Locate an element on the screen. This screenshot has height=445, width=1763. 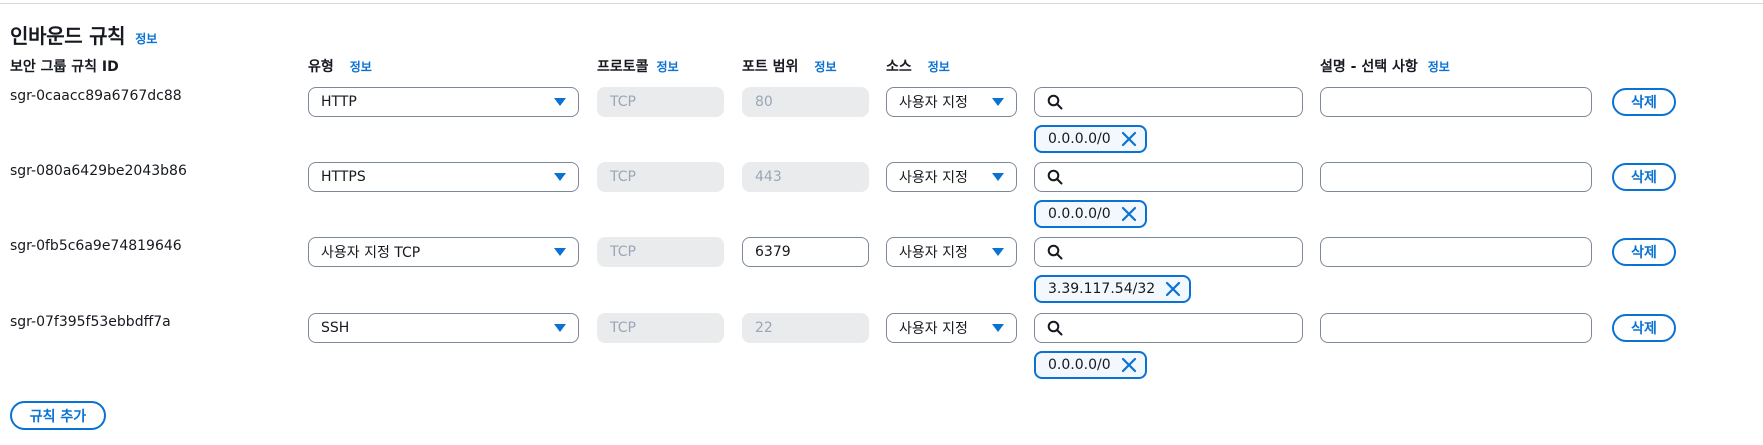
rule-type-value: SSH is located at coordinates (335, 328).